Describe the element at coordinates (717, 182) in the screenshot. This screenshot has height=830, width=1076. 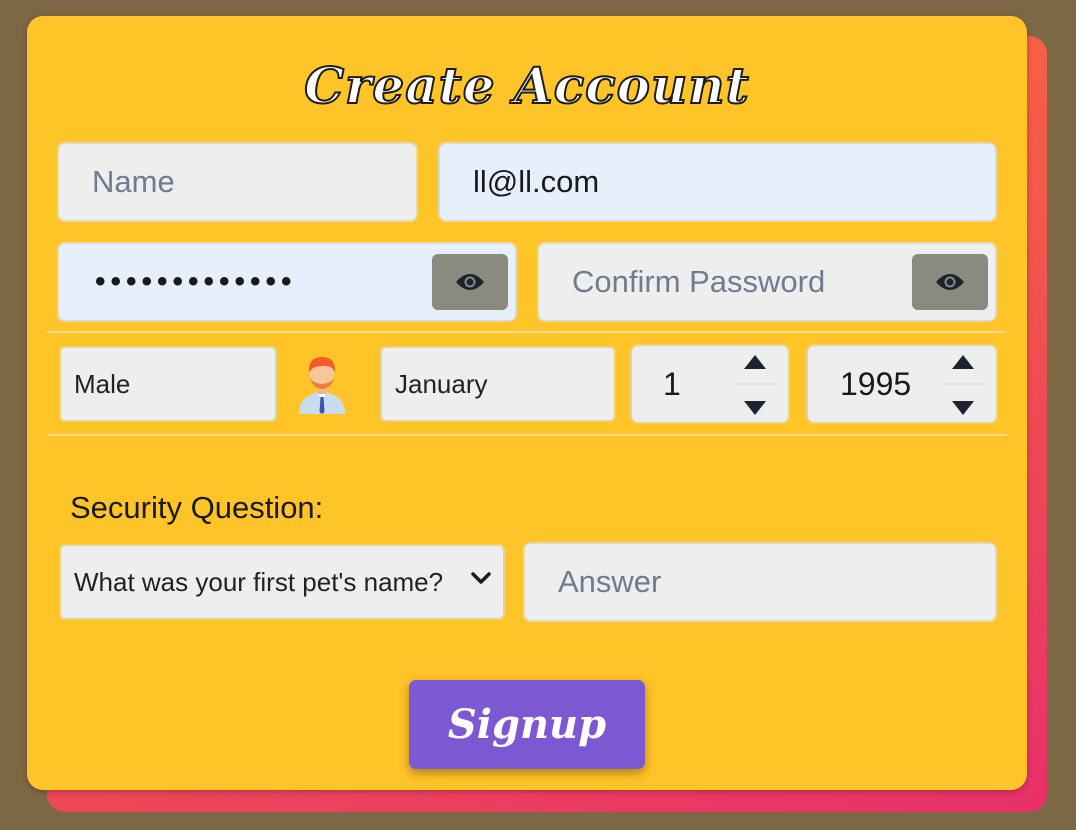
I see `email-field: ll@ll.com` at that location.